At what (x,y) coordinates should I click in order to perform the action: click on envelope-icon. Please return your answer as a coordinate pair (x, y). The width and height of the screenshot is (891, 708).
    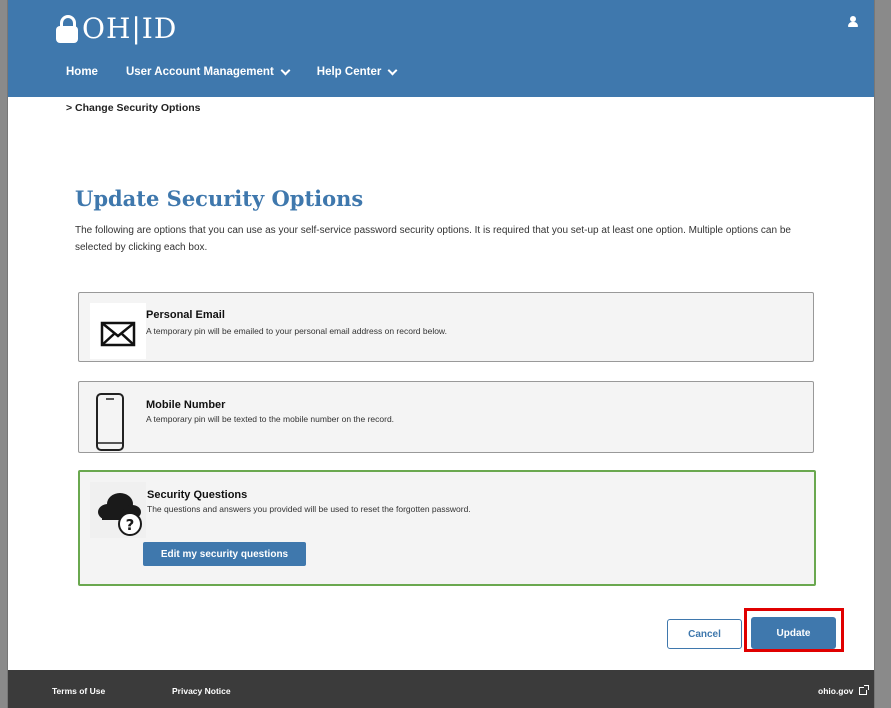
    Looking at the image, I should click on (118, 331).